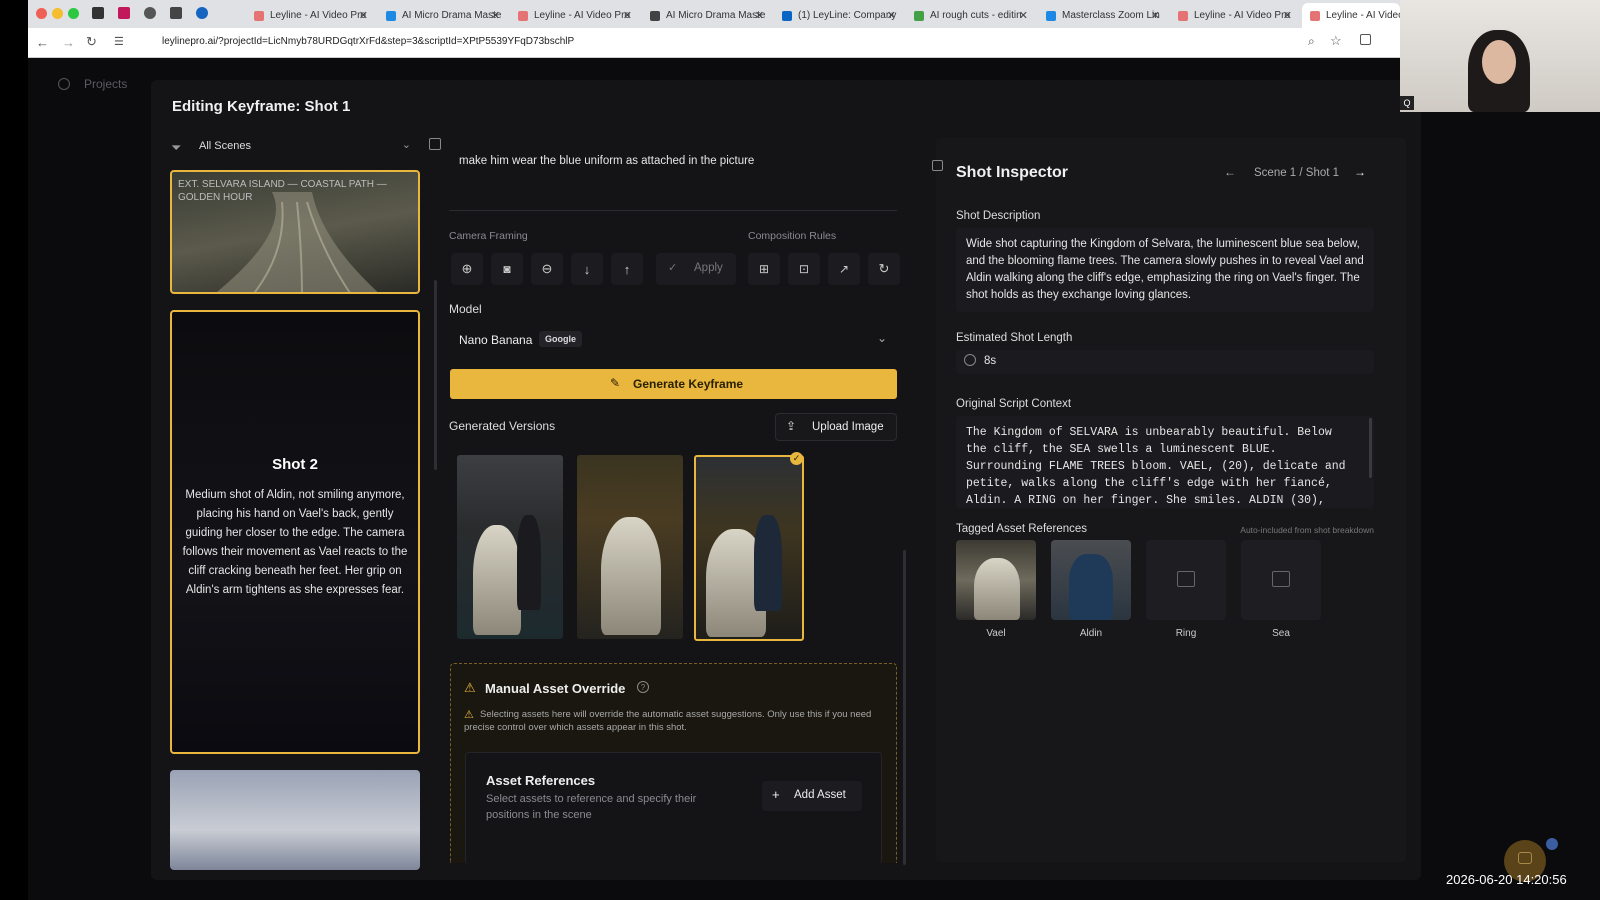 This screenshot has height=900, width=1600. I want to click on filter-icon: ⏷, so click(176, 148).